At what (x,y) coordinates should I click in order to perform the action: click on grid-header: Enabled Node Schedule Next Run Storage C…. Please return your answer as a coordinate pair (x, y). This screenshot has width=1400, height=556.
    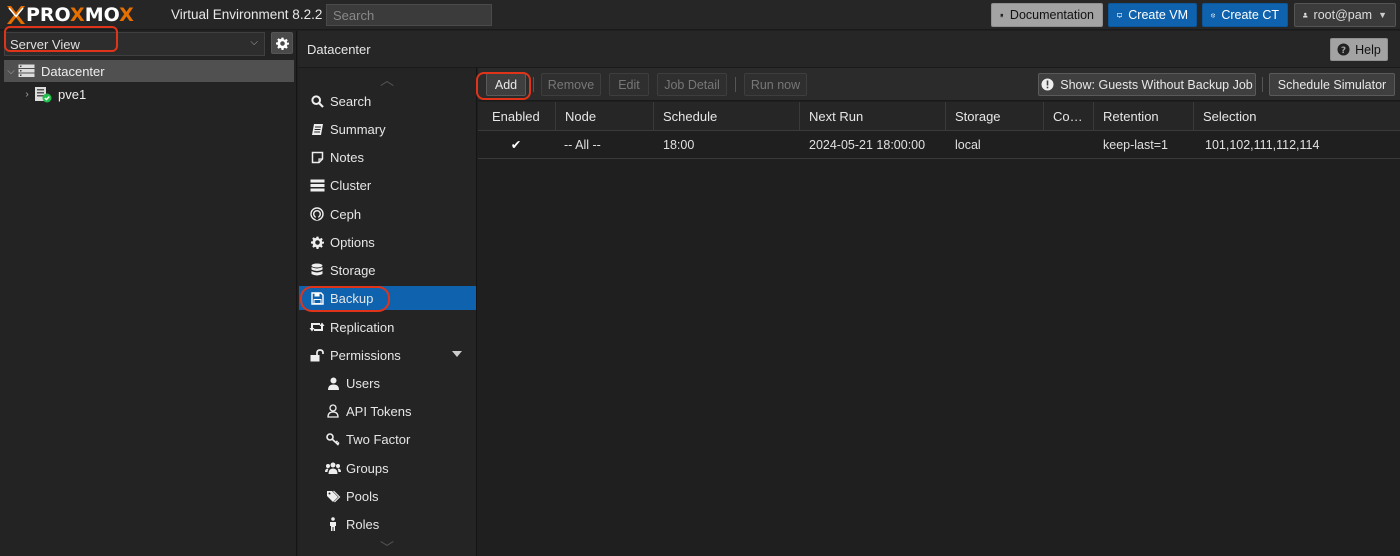
    Looking at the image, I should click on (939, 116).